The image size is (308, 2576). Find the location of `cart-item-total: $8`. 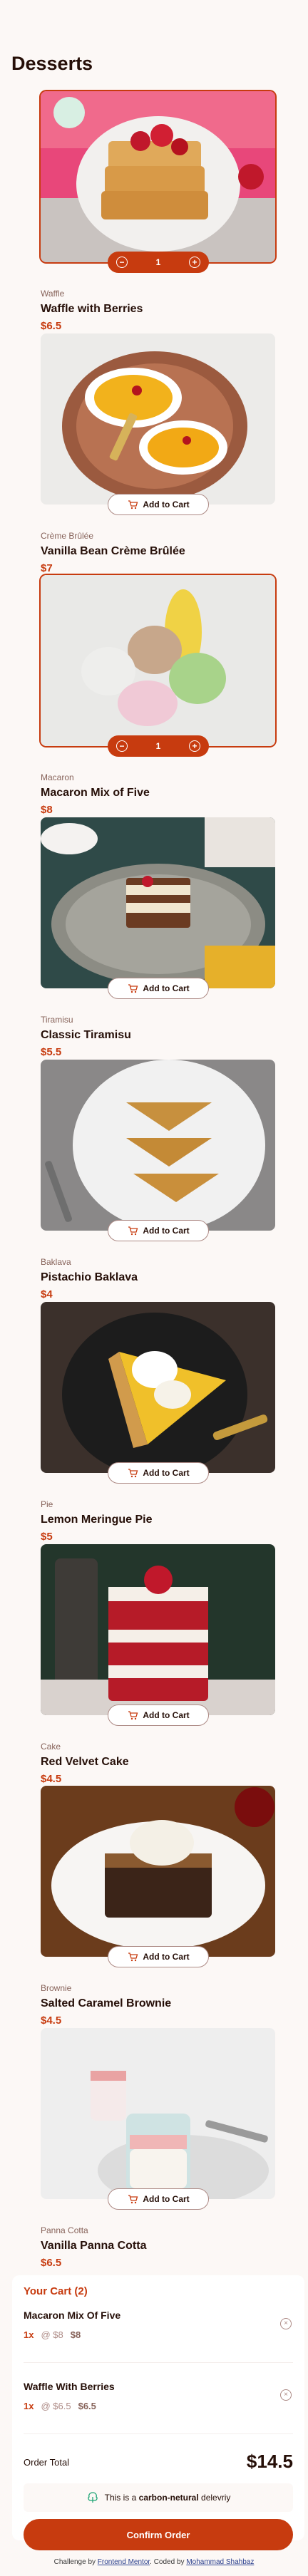

cart-item-total: $8 is located at coordinates (75, 2335).